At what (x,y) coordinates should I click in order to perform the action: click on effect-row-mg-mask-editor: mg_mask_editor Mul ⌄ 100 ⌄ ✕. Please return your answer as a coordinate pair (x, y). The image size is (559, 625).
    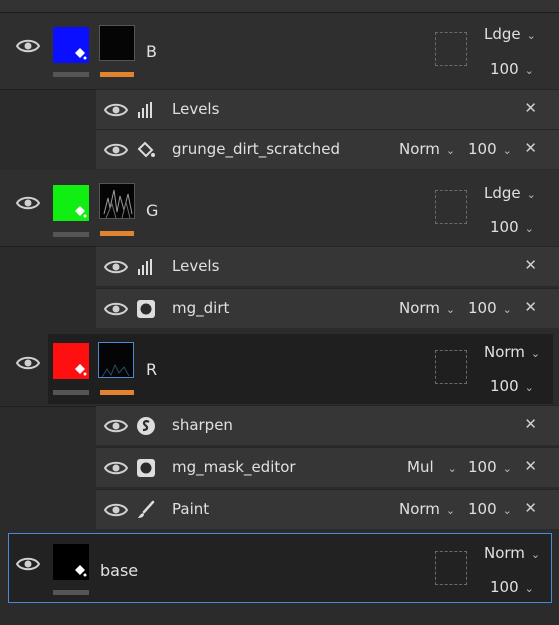
    Looking at the image, I should click on (327, 467).